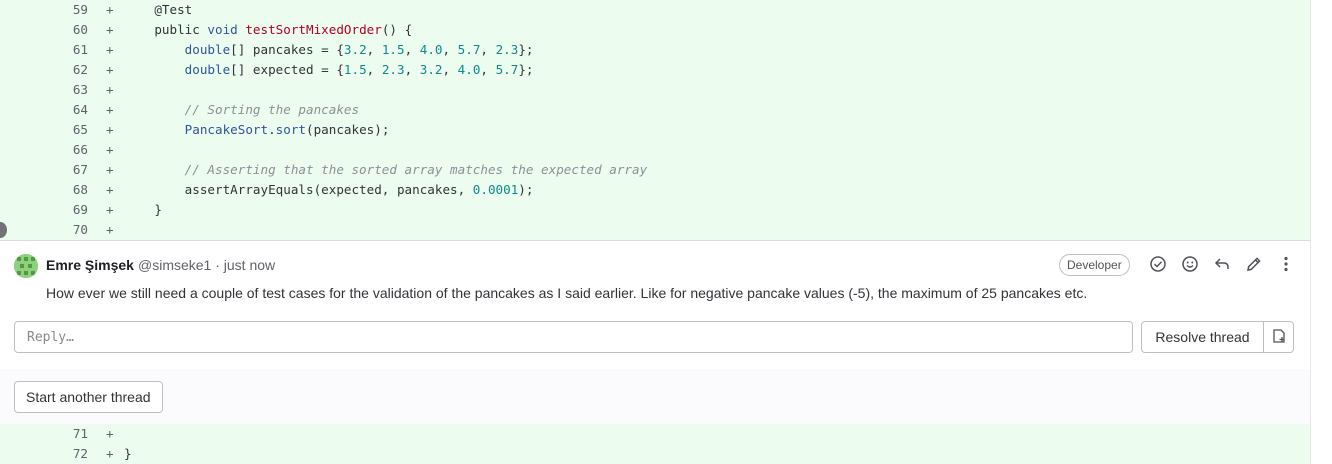  Describe the element at coordinates (573, 337) in the screenshot. I see `reply-input` at that location.